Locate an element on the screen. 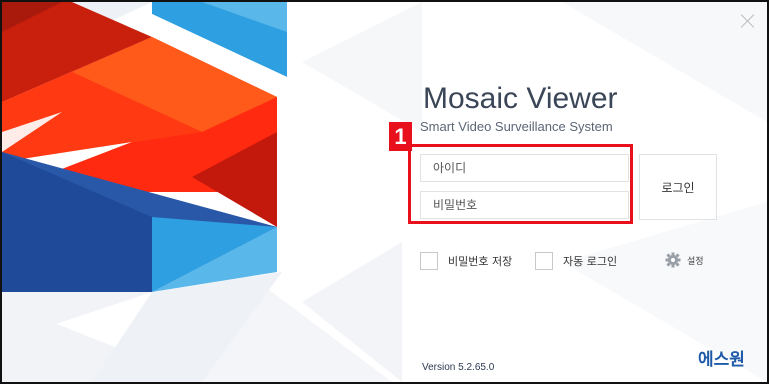 The height and width of the screenshot is (384, 769). auto-login-label: 자동 로그인 is located at coordinates (590, 261).